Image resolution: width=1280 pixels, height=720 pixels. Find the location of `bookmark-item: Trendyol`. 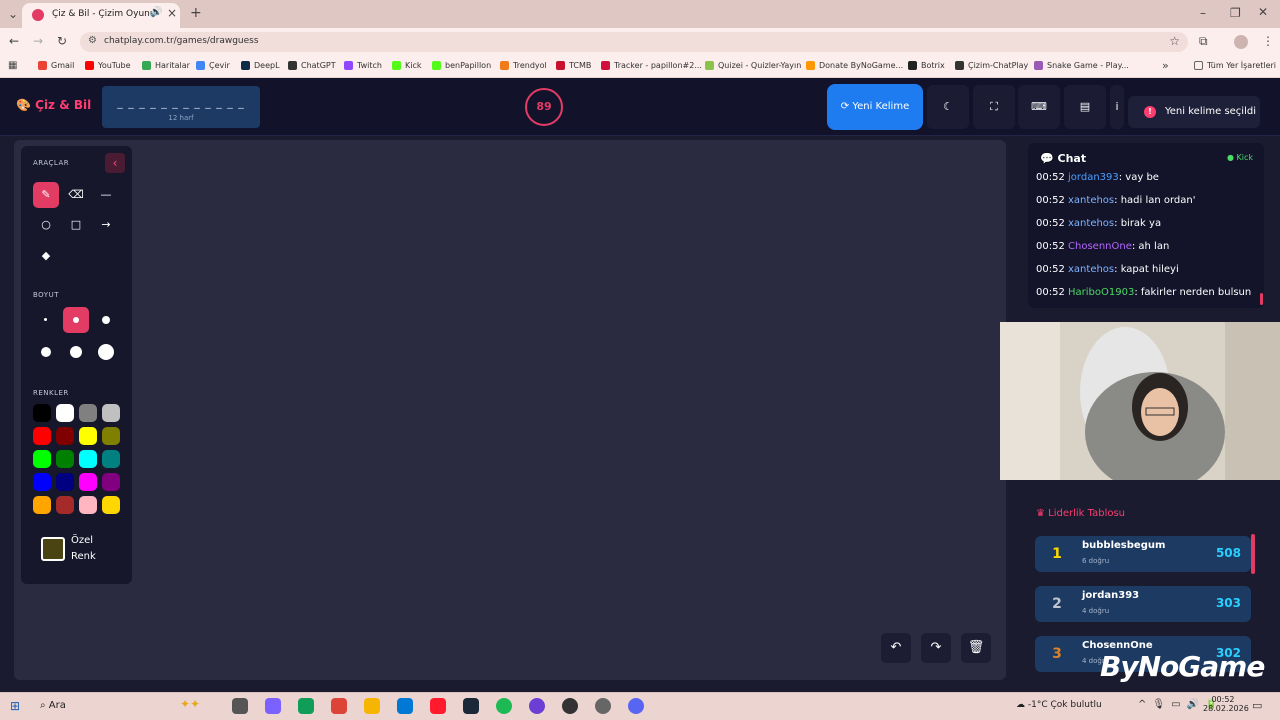

bookmark-item: Trendyol is located at coordinates (523, 65).